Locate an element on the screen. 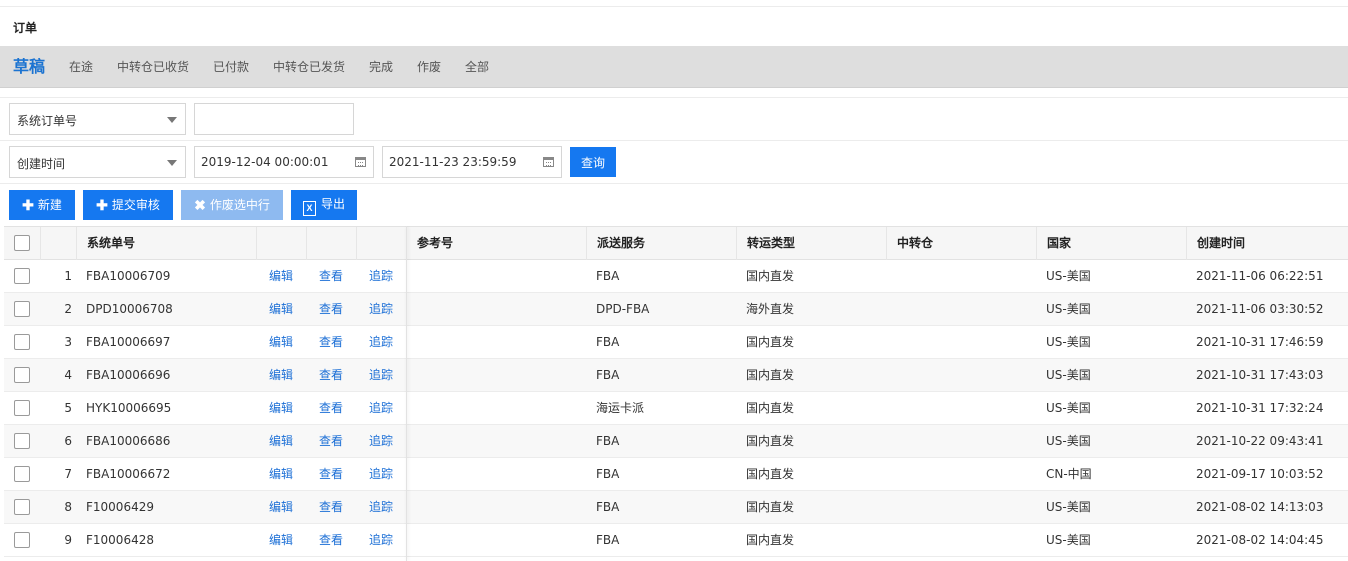 This screenshot has width=1348, height=561. tab-draft: 草稿 is located at coordinates (29, 67).